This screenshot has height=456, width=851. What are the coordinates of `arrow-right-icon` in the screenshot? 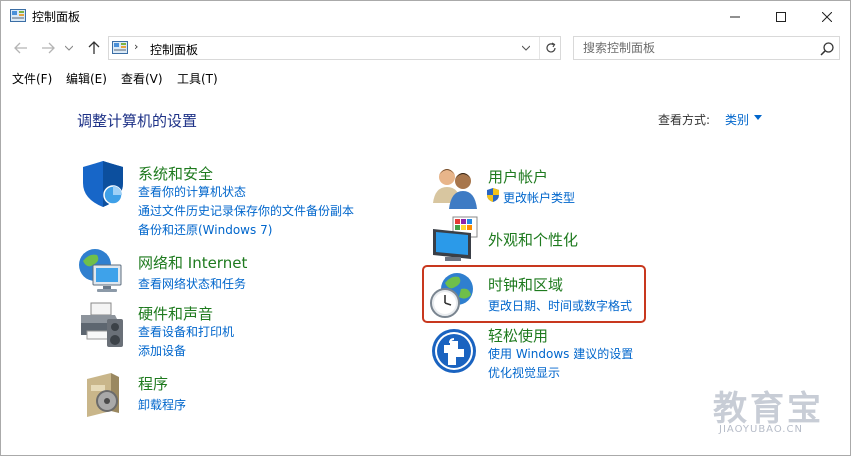 It's located at (48, 48).